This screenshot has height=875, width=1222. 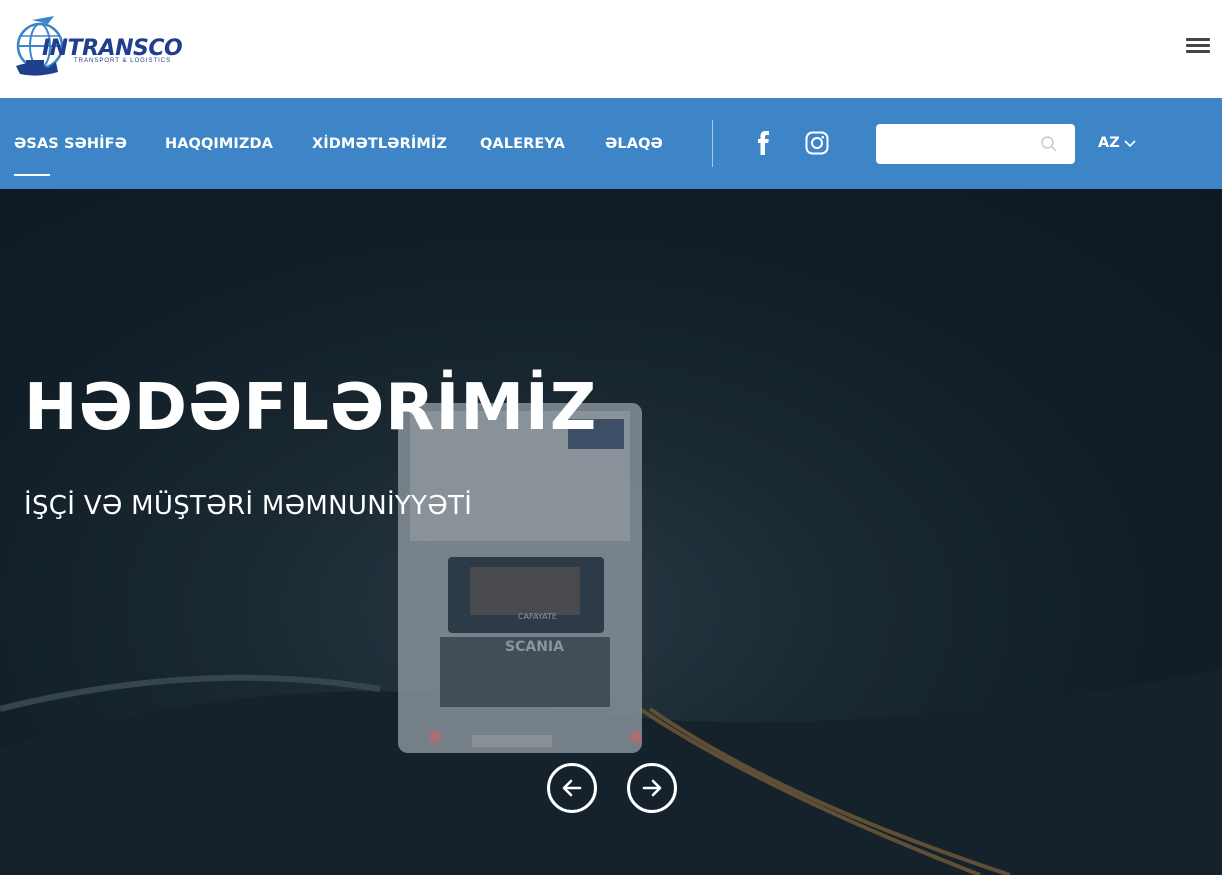 I want to click on chevron-down-icon, so click(x=1130, y=143).